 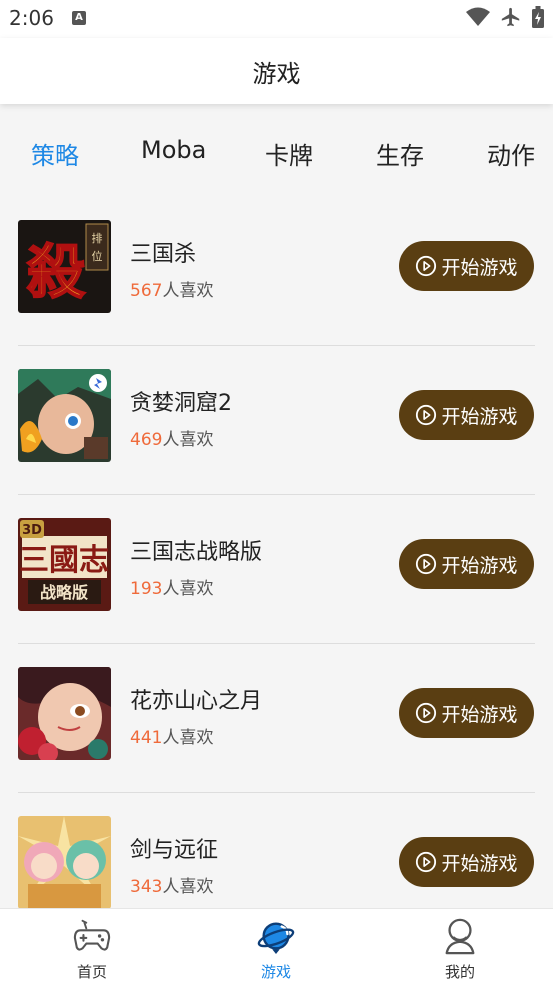 I want to click on game-name: 剑与远征, so click(x=174, y=850).